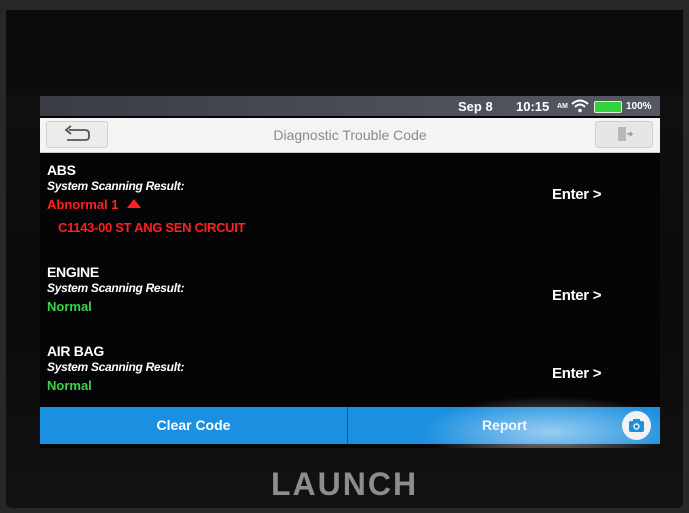  Describe the element at coordinates (576, 194) in the screenshot. I see `enter-button-abs: Enter >` at that location.